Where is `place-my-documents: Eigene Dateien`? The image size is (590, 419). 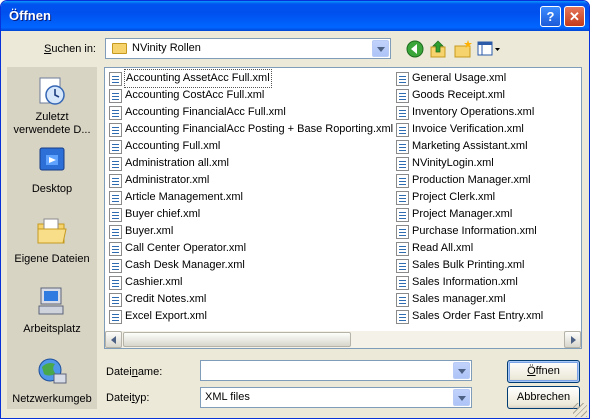
place-my-documents: Eigene Dateien is located at coordinates (52, 244).